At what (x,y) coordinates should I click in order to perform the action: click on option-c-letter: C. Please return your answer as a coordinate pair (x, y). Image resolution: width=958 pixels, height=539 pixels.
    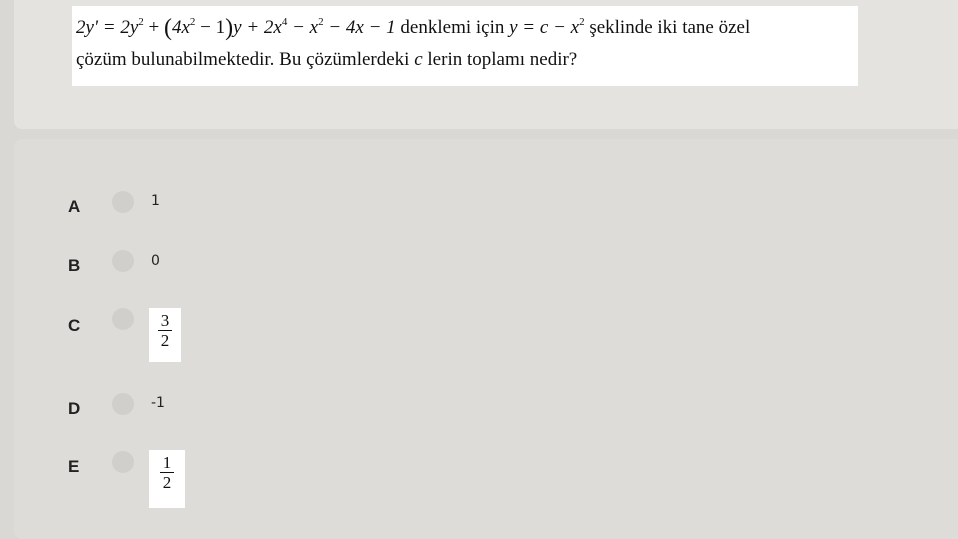
    Looking at the image, I should click on (74, 325).